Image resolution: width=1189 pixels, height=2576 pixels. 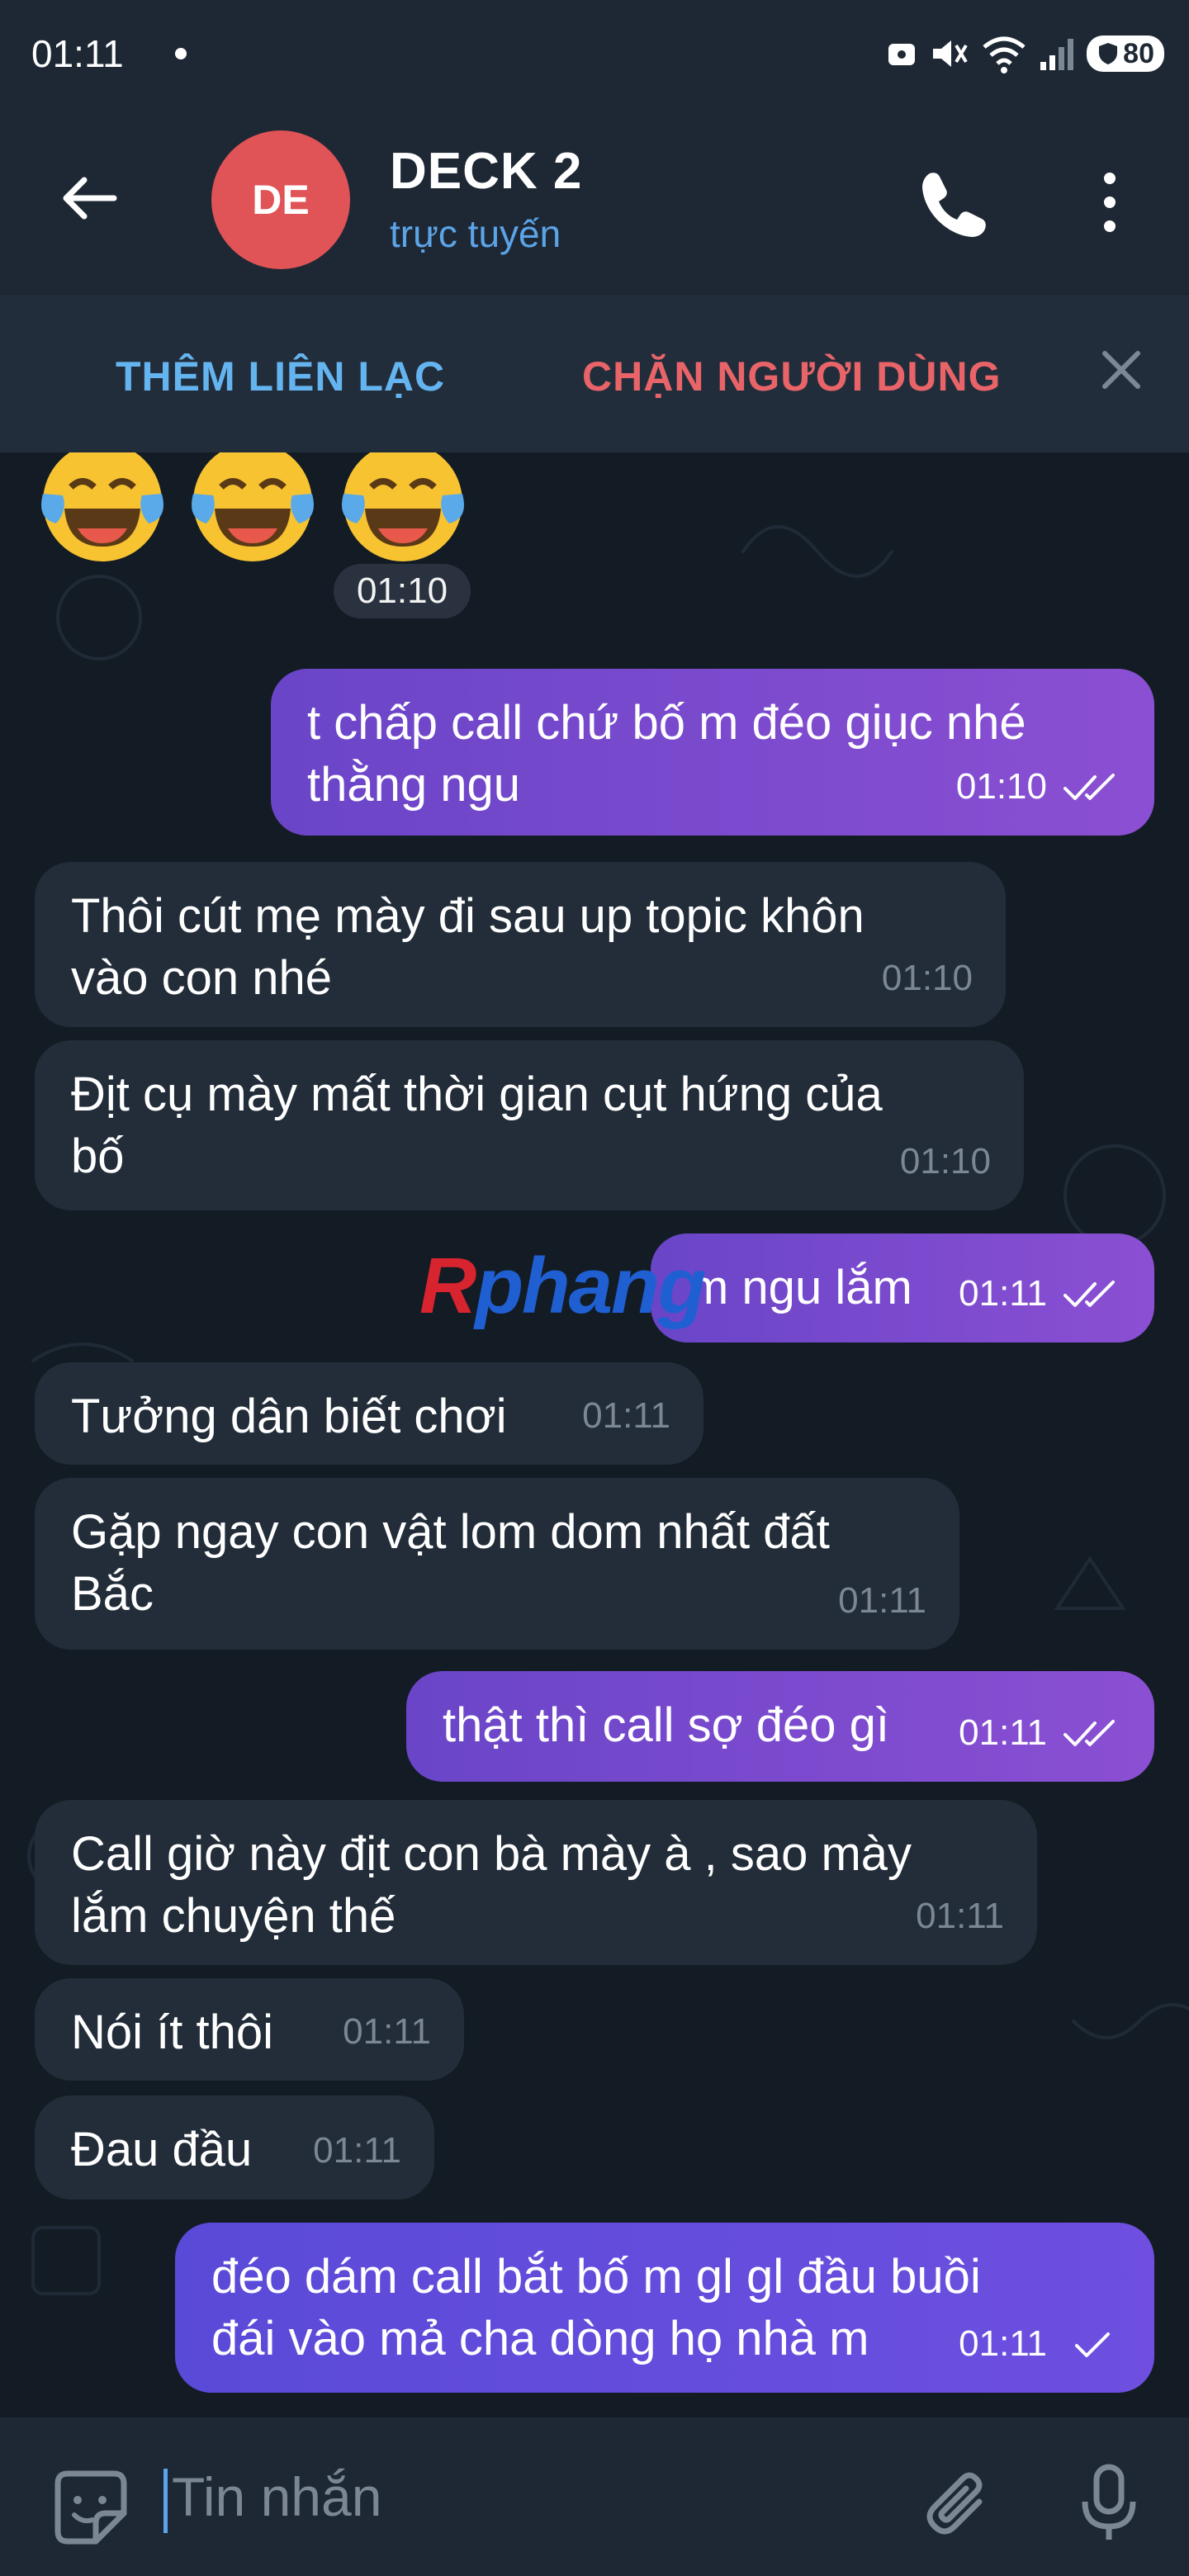 I want to click on notification-dot, so click(x=181, y=53).